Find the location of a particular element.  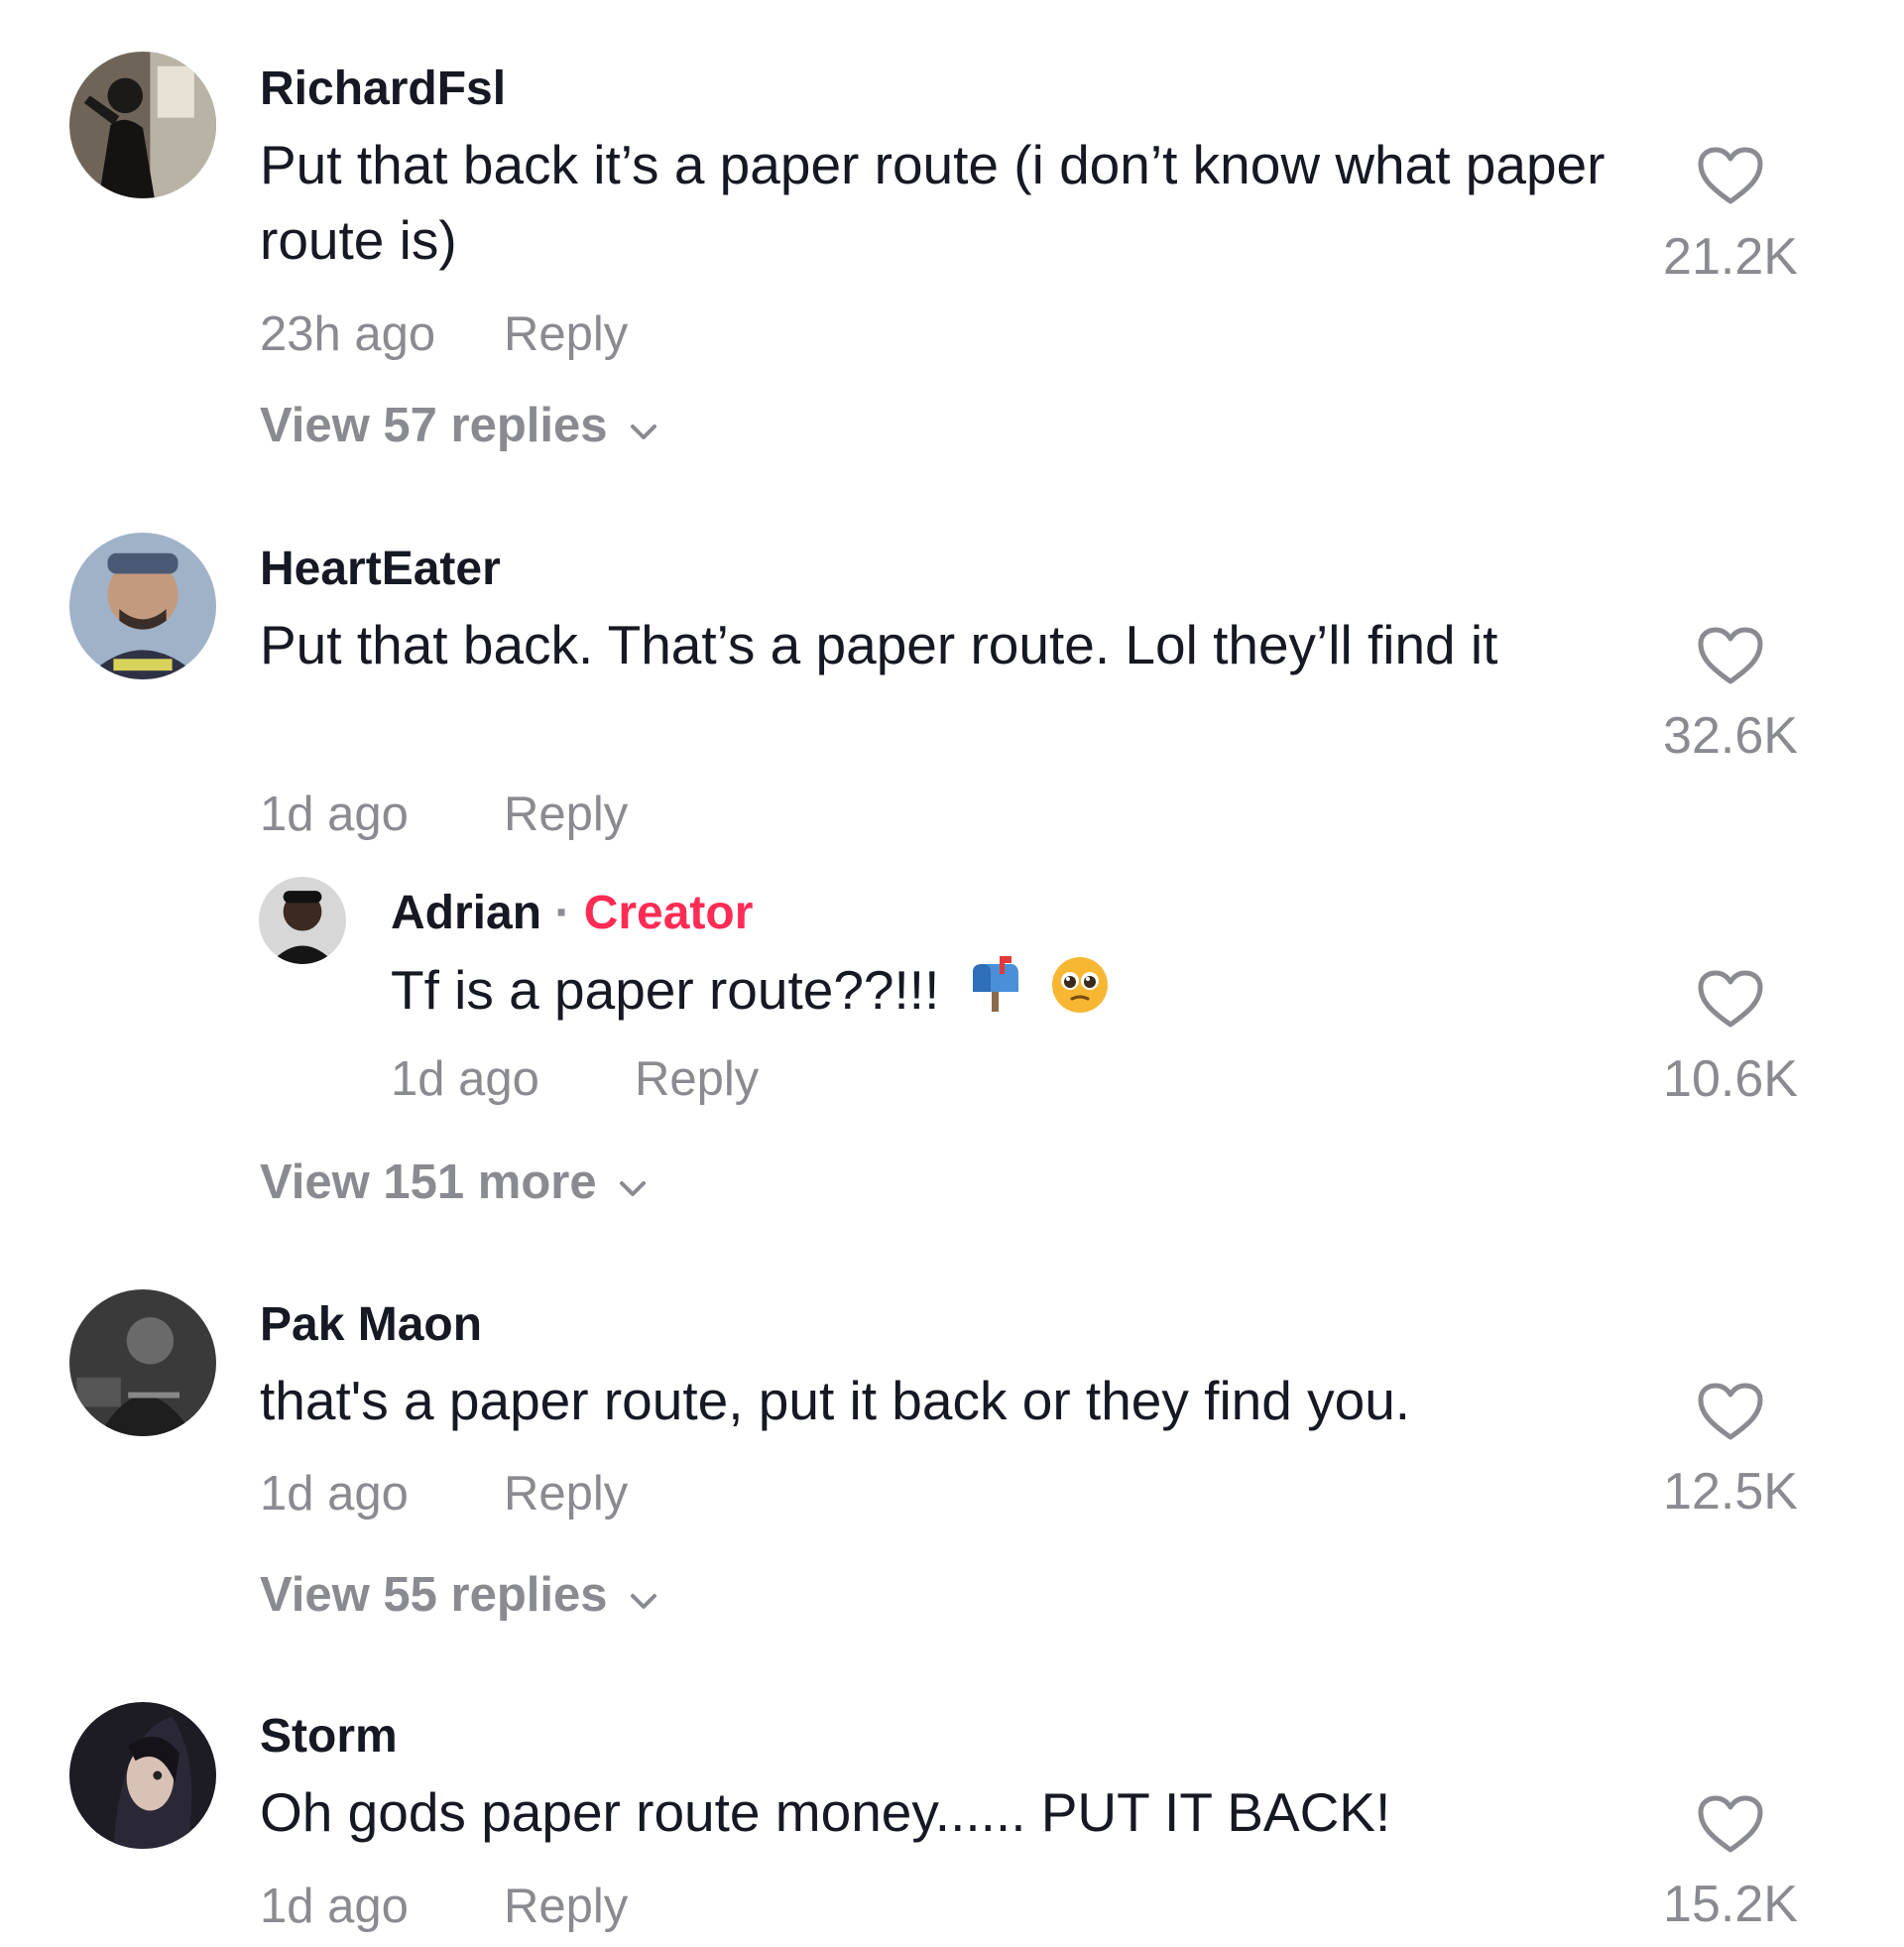

reply-header: Adrian · Creator is located at coordinates (572, 913).